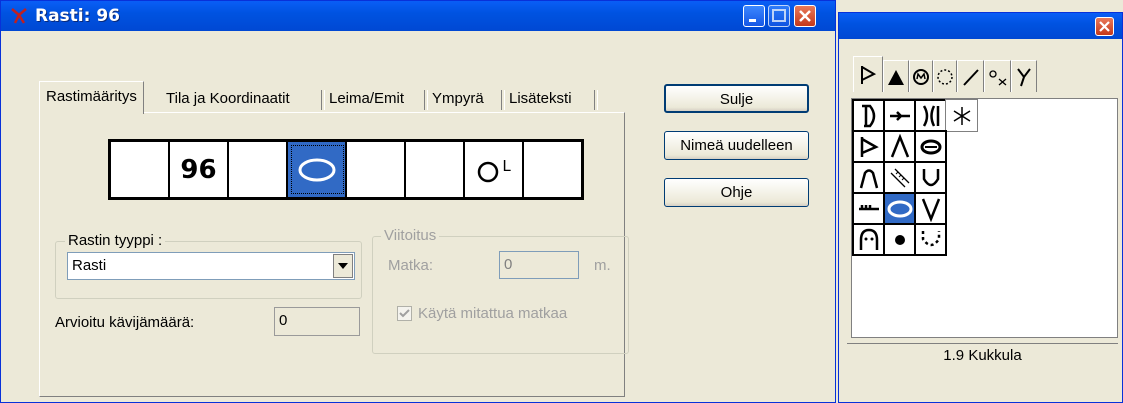 The image size is (1123, 403). I want to click on dropdown-button, so click(343, 266).